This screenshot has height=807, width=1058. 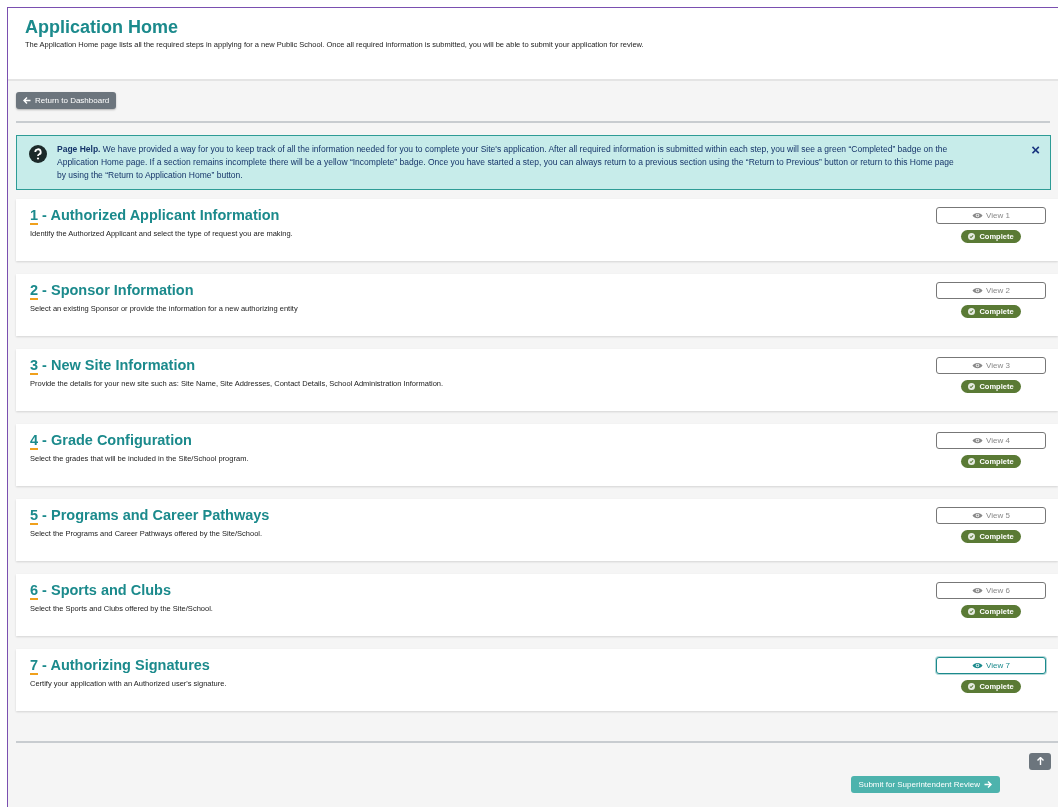 What do you see at coordinates (1035, 149) in the screenshot?
I see `close-button: ×` at bounding box center [1035, 149].